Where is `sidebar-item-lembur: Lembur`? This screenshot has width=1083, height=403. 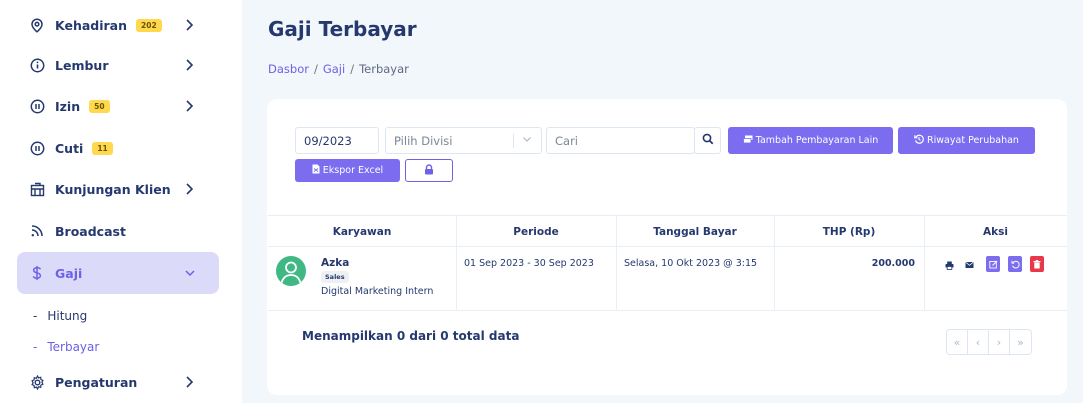 sidebar-item-lembur: Lembur is located at coordinates (118, 65).